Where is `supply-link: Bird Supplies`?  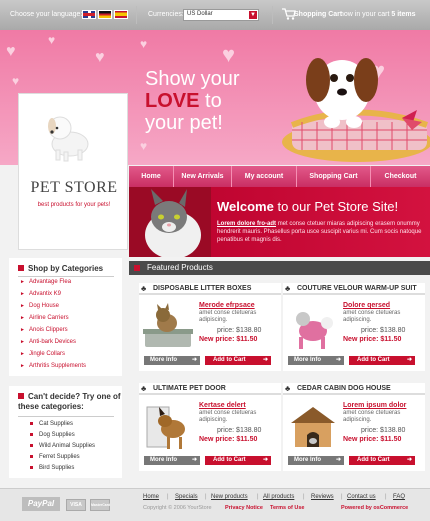 supply-link: Bird Supplies is located at coordinates (52, 468).